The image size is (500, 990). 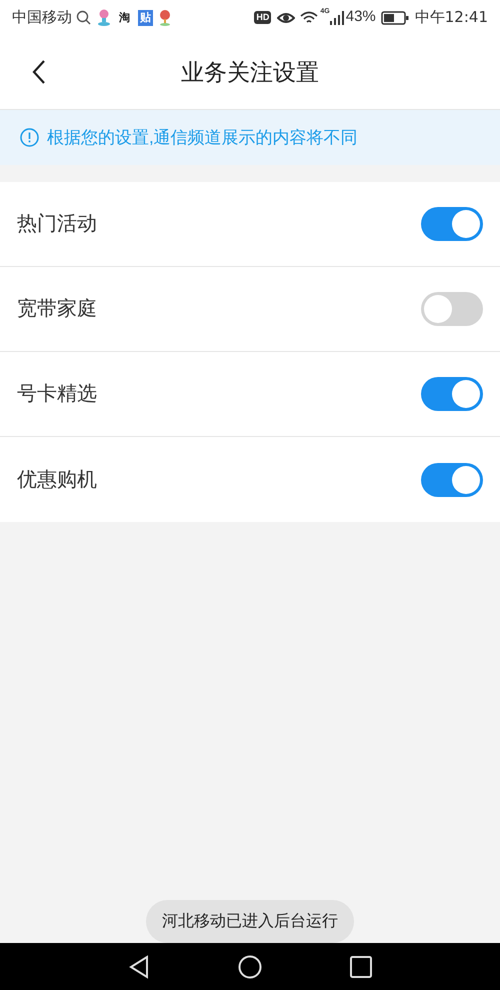 I want to click on notice-text: 根据您的设置,通信频道展示的内容将不同, so click(x=202, y=137).